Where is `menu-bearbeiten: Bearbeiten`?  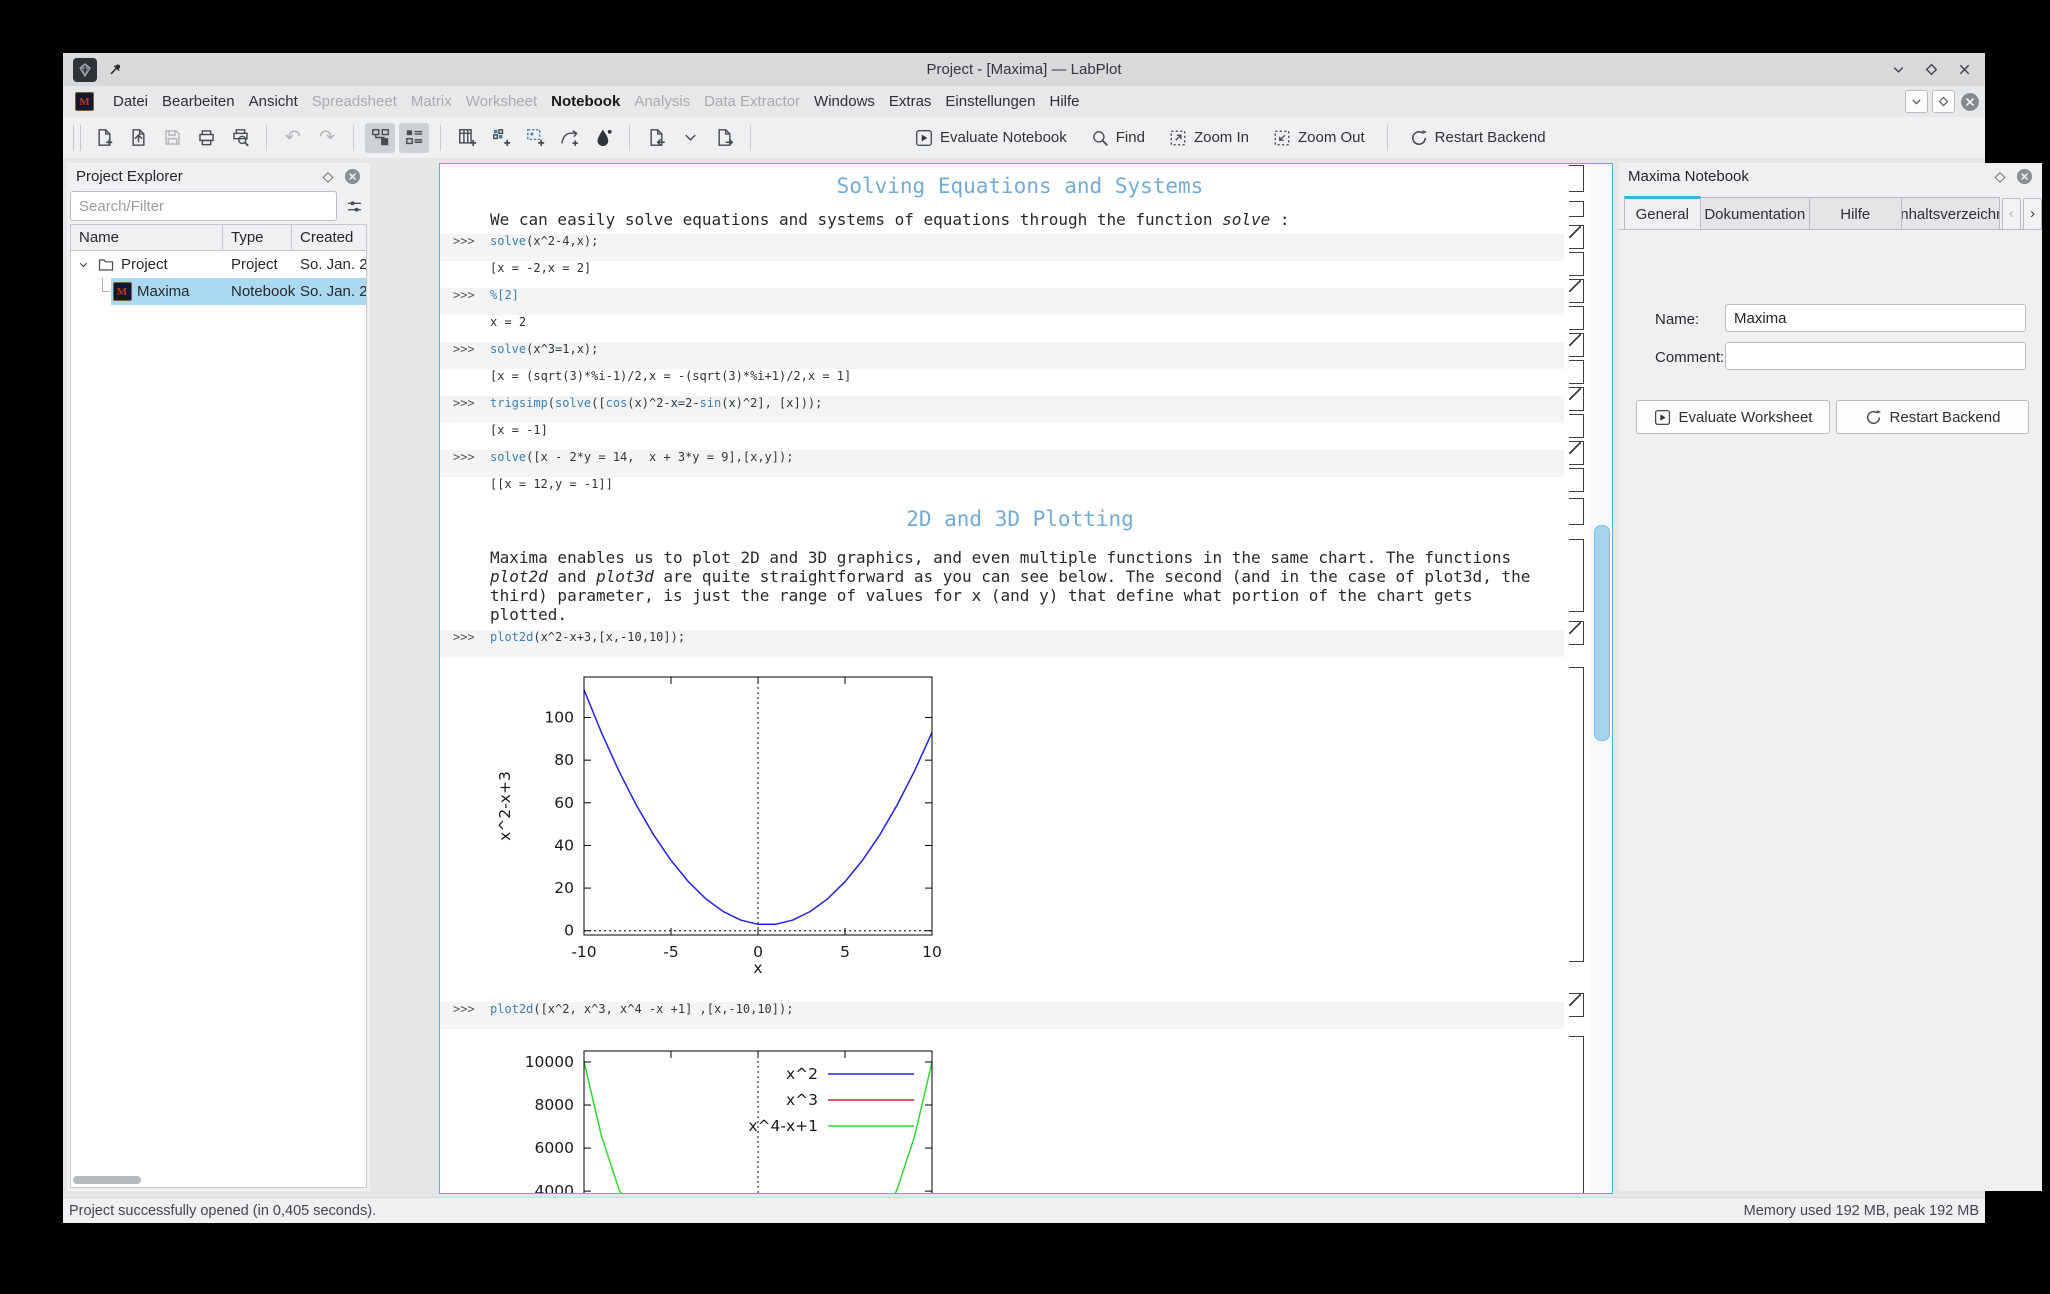
menu-bearbeiten: Bearbeiten is located at coordinates (198, 101).